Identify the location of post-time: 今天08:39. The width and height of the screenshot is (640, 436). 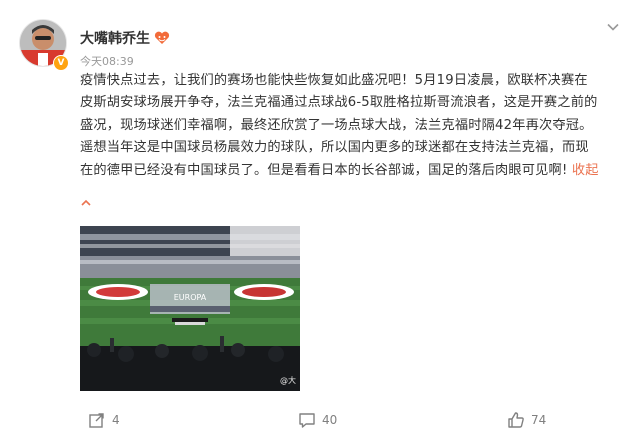
(107, 61).